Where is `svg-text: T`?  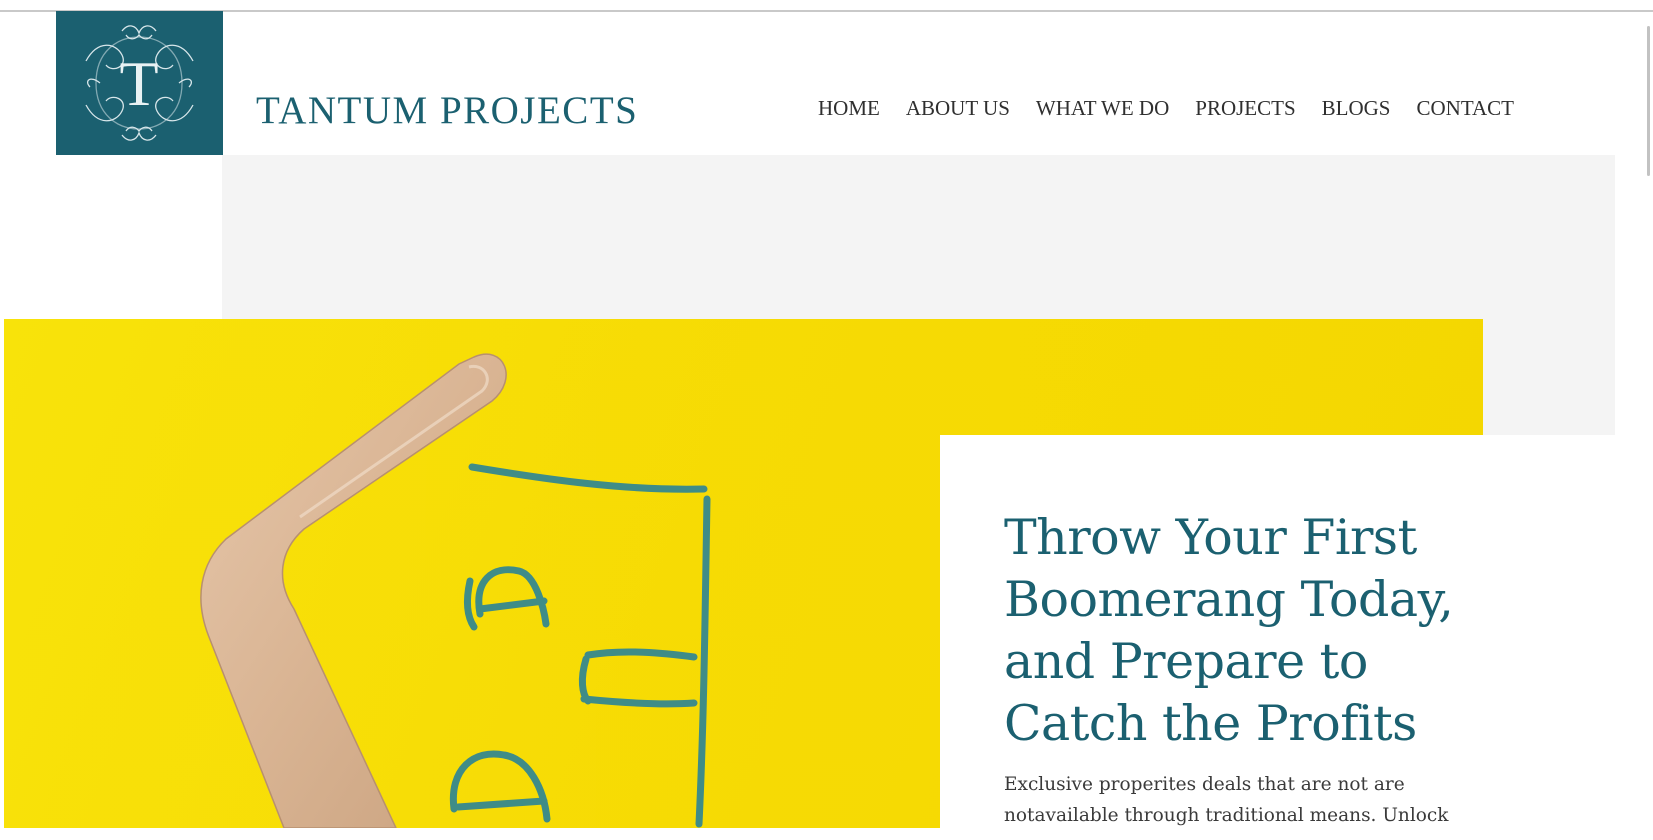 svg-text: T is located at coordinates (138, 83).